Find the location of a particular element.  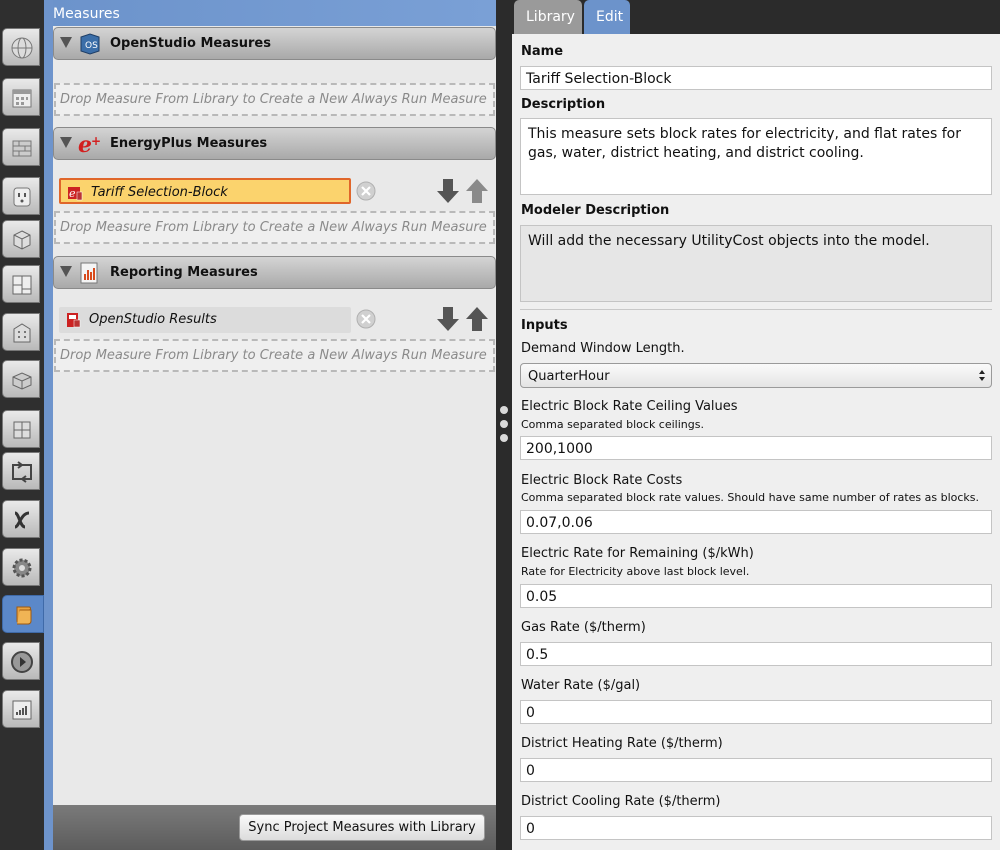

block-costs-label: Electric Block Rate Costs is located at coordinates (602, 480).